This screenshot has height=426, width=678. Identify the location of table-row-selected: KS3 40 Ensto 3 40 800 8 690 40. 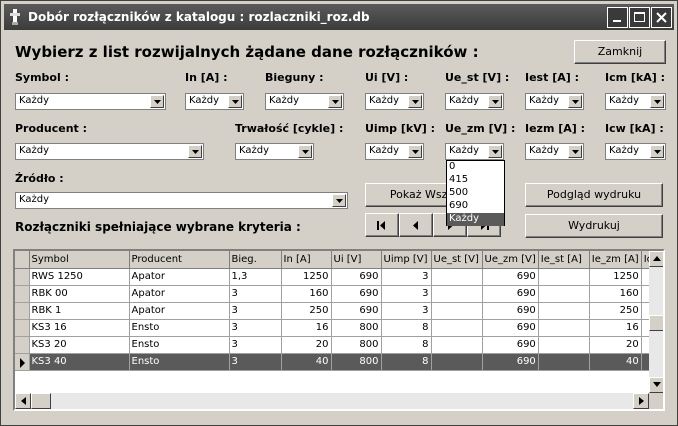
(335, 362).